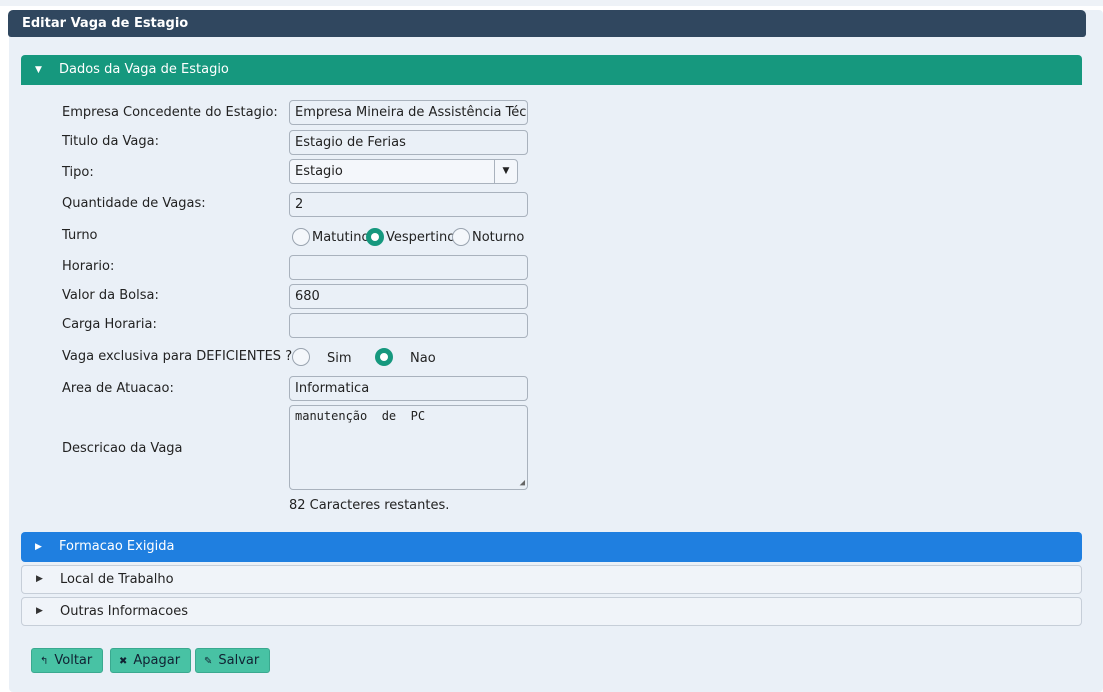 The image size is (1103, 692). I want to click on section-local-label: Local de Trabalho, so click(117, 579).